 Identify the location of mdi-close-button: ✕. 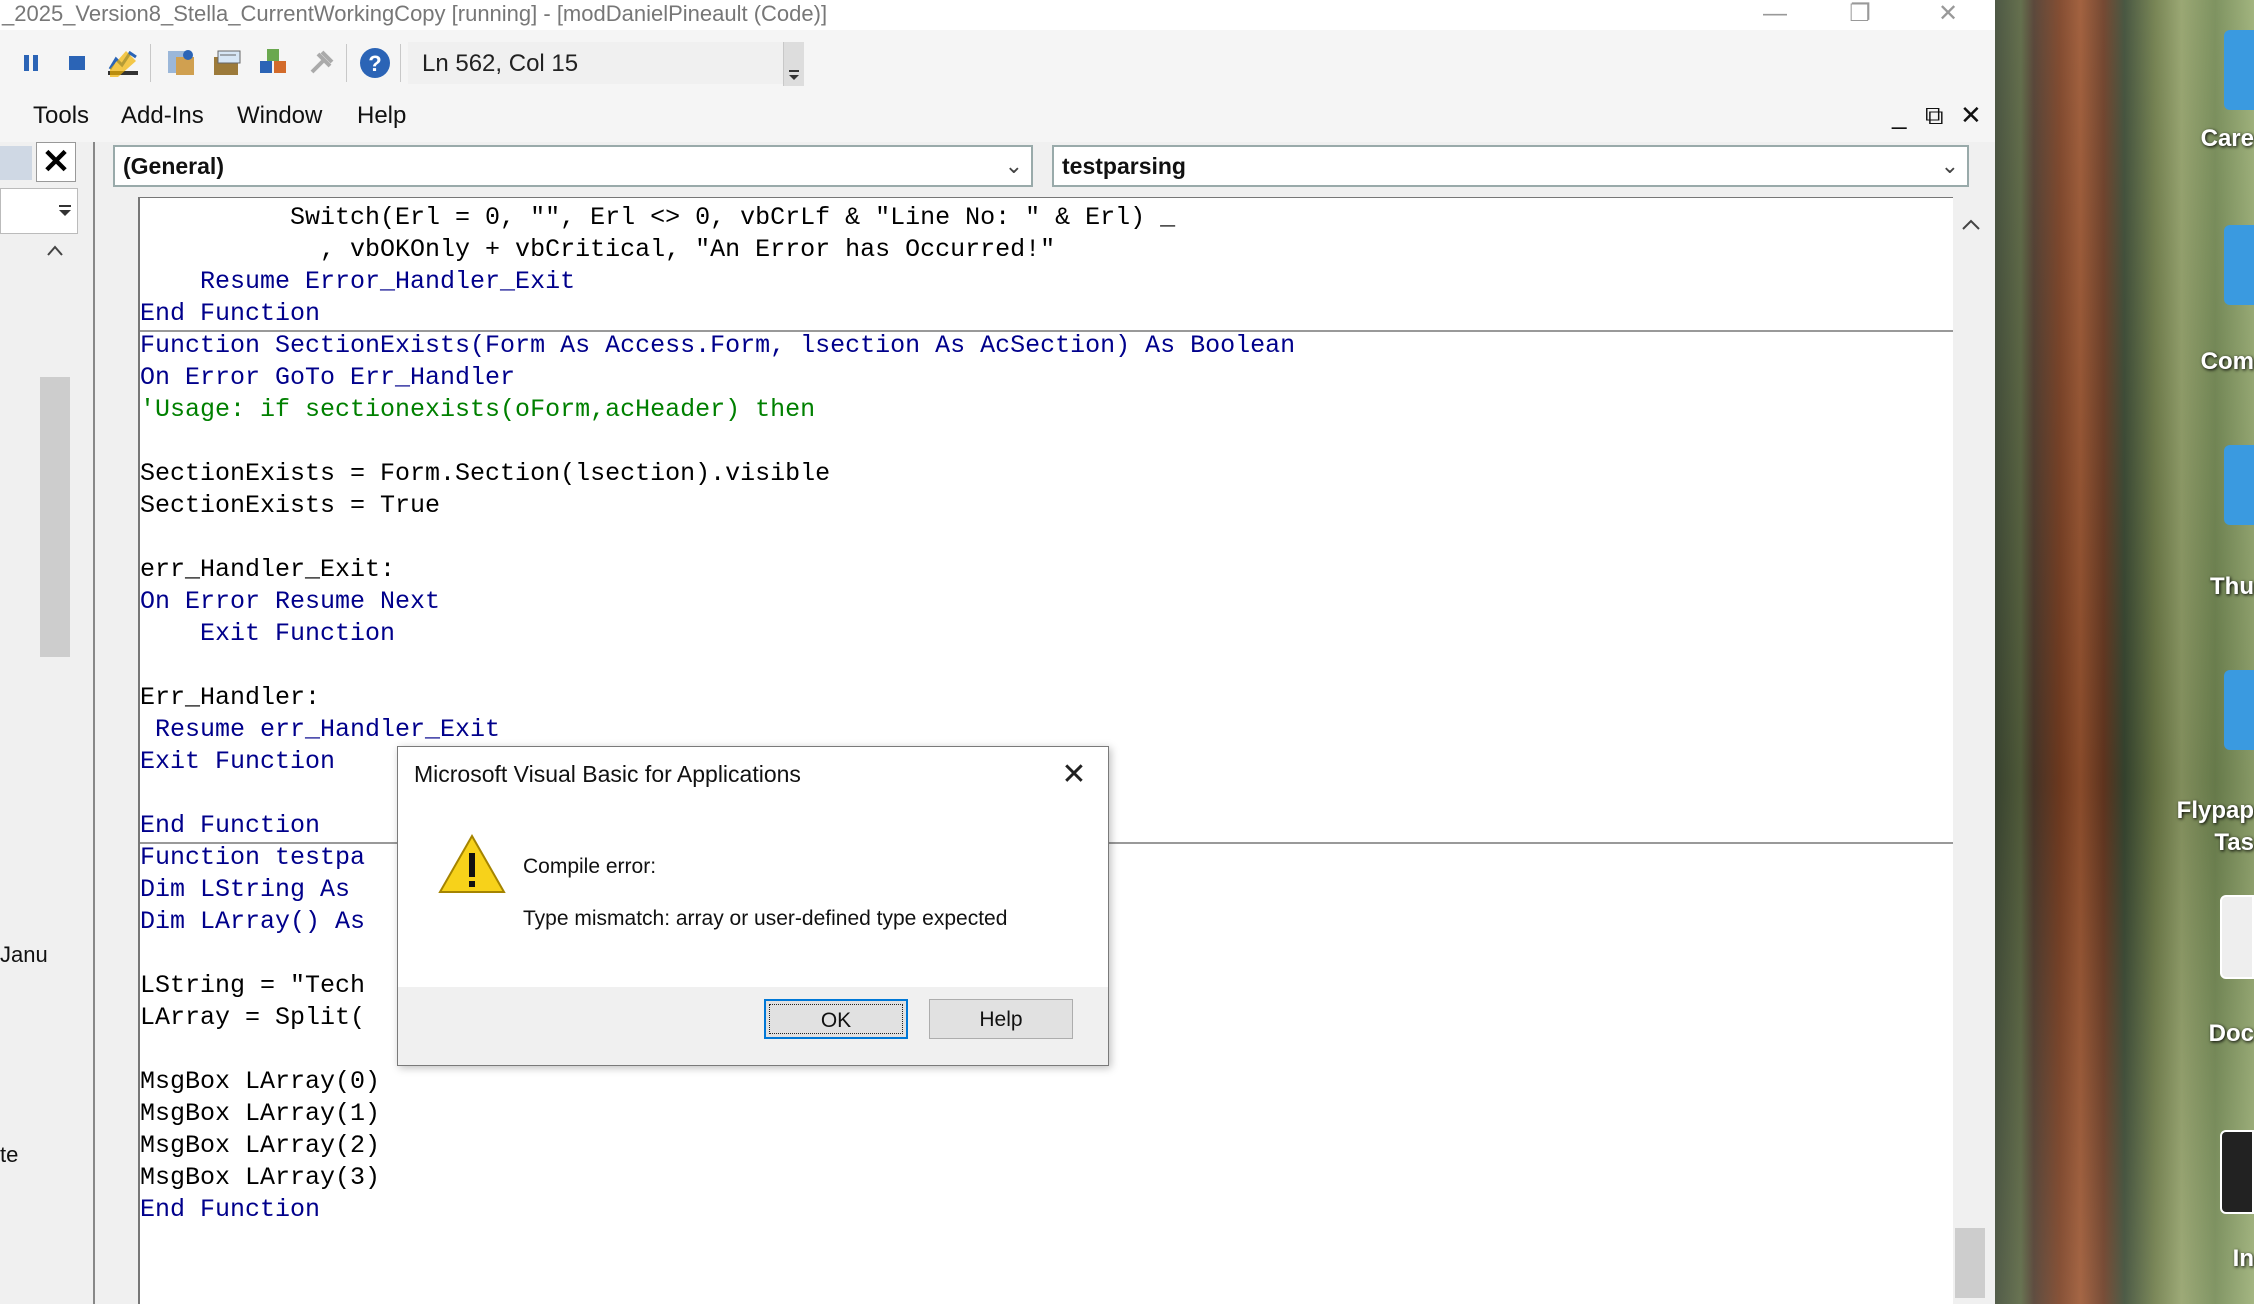
(1971, 115).